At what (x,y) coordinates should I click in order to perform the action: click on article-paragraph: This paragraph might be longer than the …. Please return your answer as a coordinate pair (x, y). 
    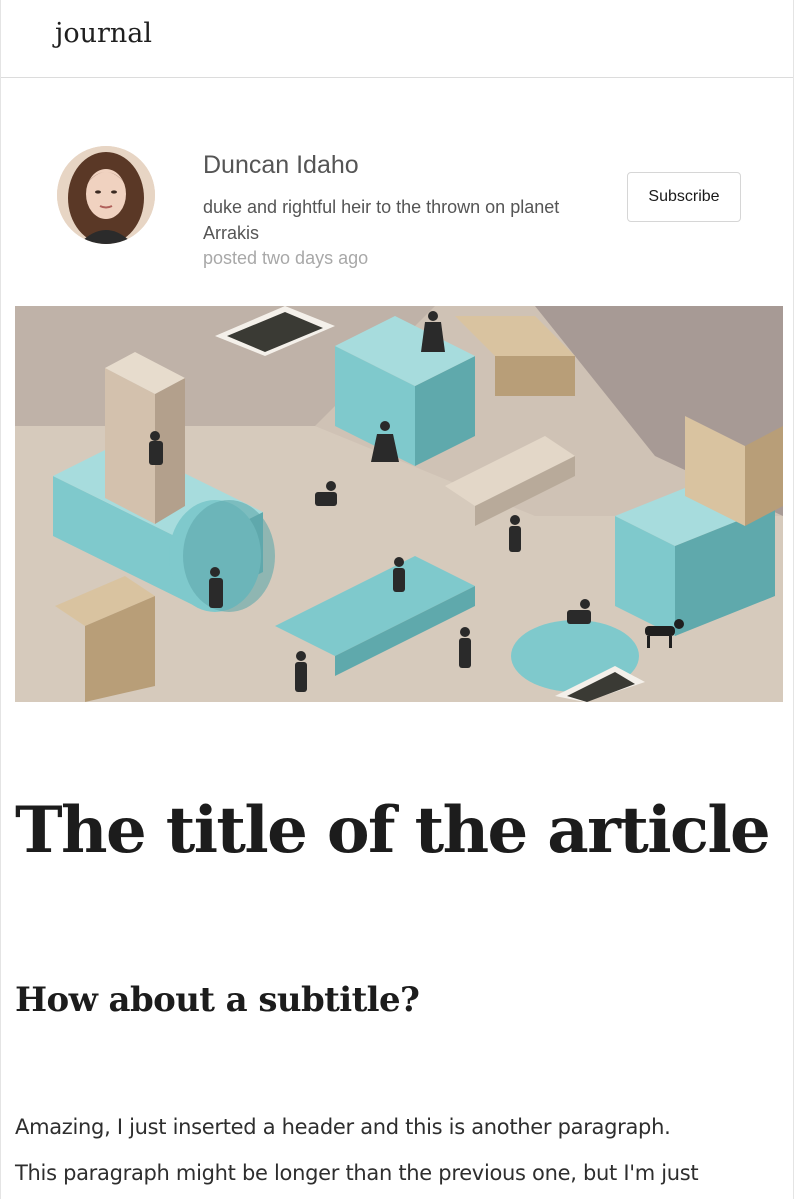
    Looking at the image, I should click on (357, 1173).